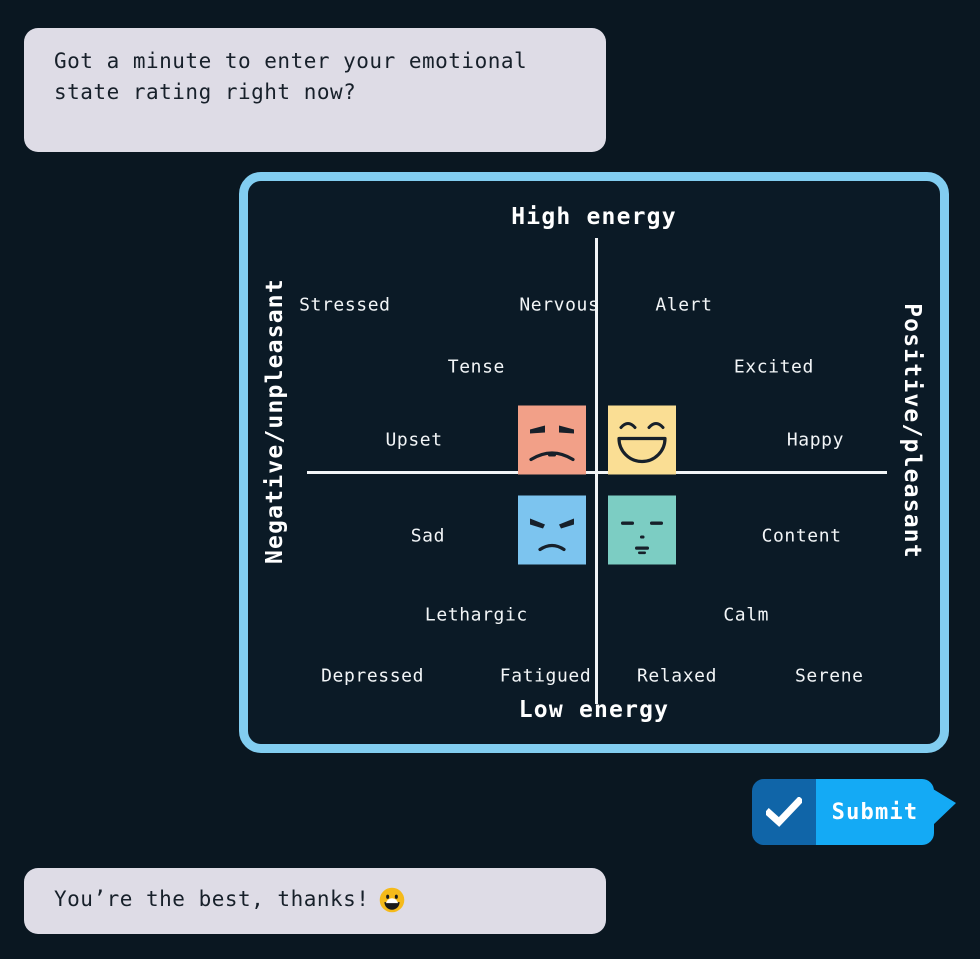 The height and width of the screenshot is (959, 980). I want to click on thanks-message-bubble: You’re the best, thanks!, so click(315, 901).